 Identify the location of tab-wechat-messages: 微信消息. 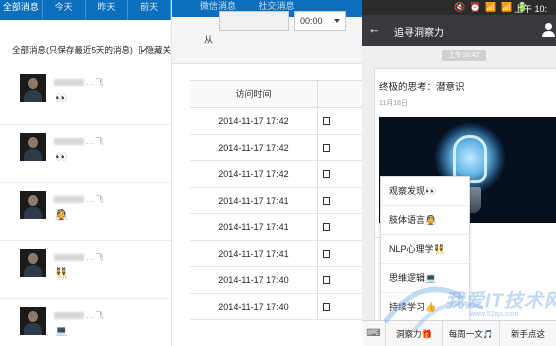
(218, 6).